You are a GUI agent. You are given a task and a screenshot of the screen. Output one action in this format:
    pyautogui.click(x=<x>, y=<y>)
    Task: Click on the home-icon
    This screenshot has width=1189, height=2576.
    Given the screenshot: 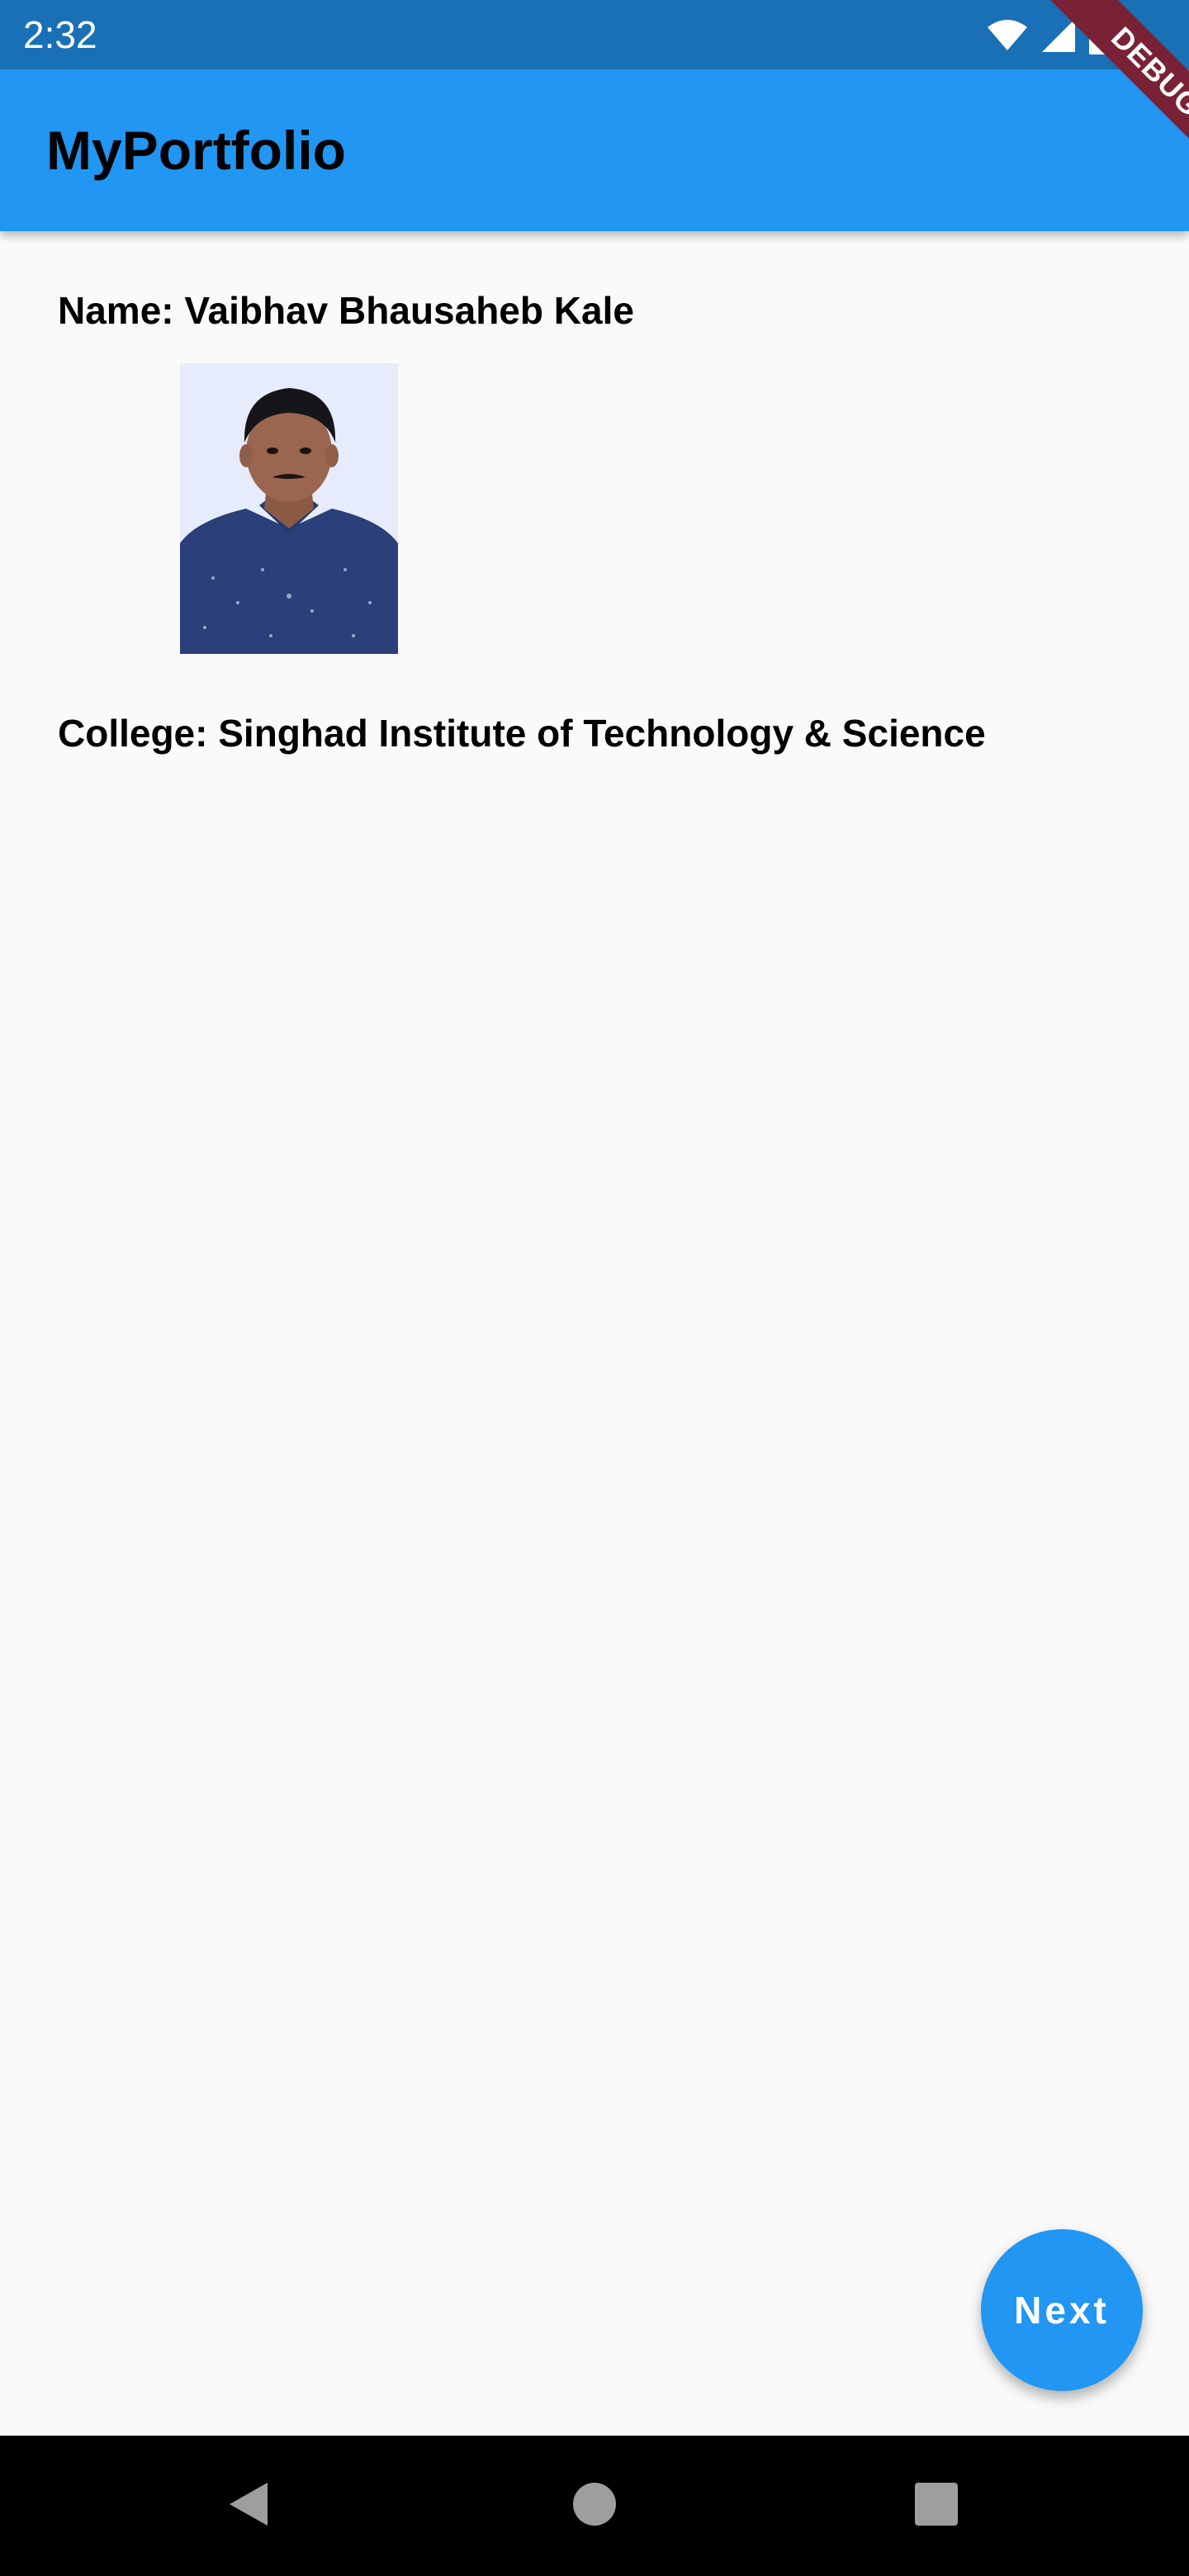 What is the action you would take?
    pyautogui.click(x=594, y=2506)
    